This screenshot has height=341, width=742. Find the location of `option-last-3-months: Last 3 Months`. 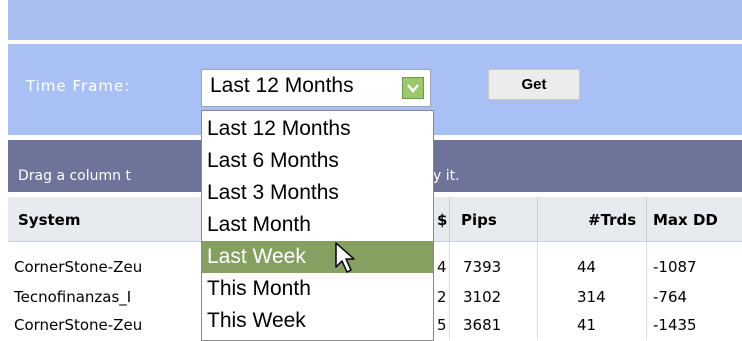

option-last-3-months: Last 3 Months is located at coordinates (317, 193).